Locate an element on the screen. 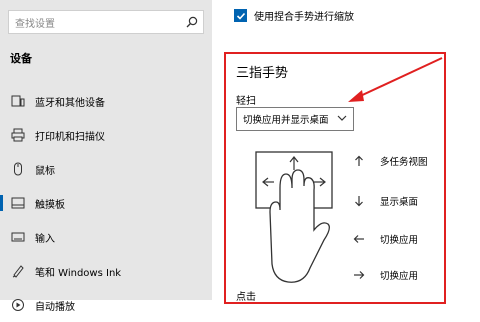  annotation-arrow is located at coordinates (395, 79).